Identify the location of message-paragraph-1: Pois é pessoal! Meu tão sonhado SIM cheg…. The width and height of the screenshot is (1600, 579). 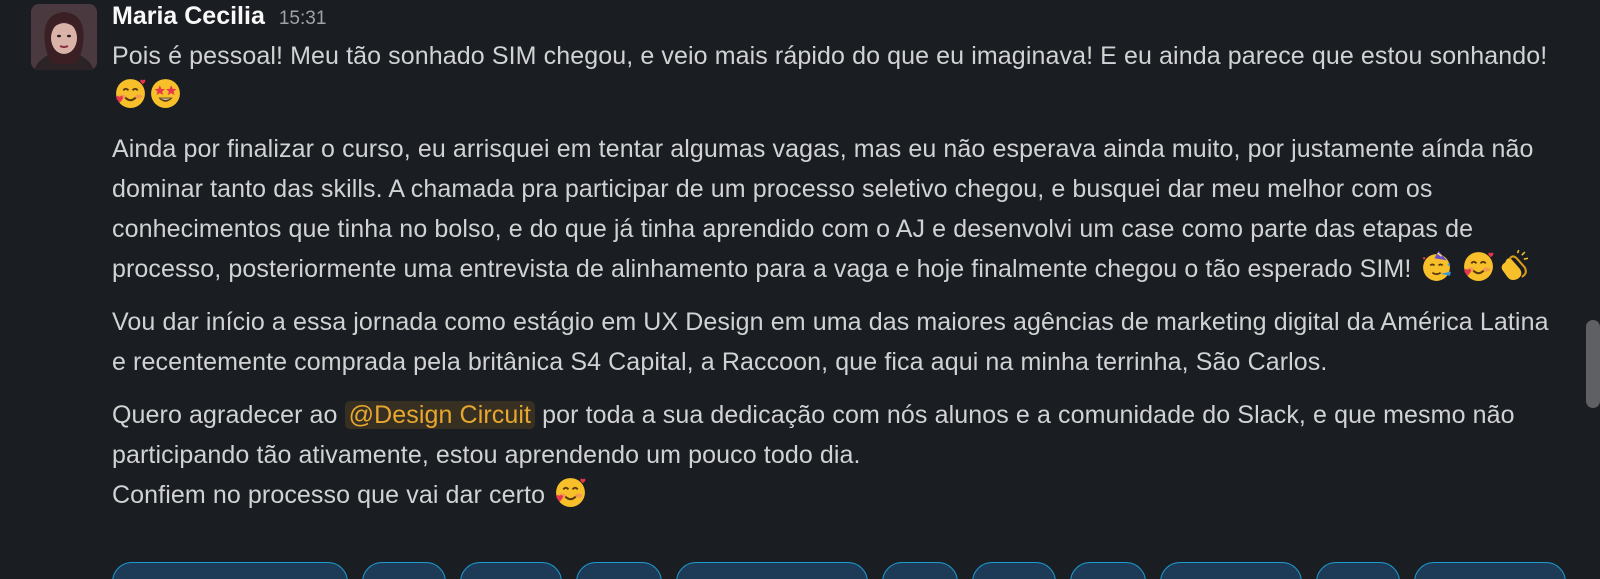
(832, 76).